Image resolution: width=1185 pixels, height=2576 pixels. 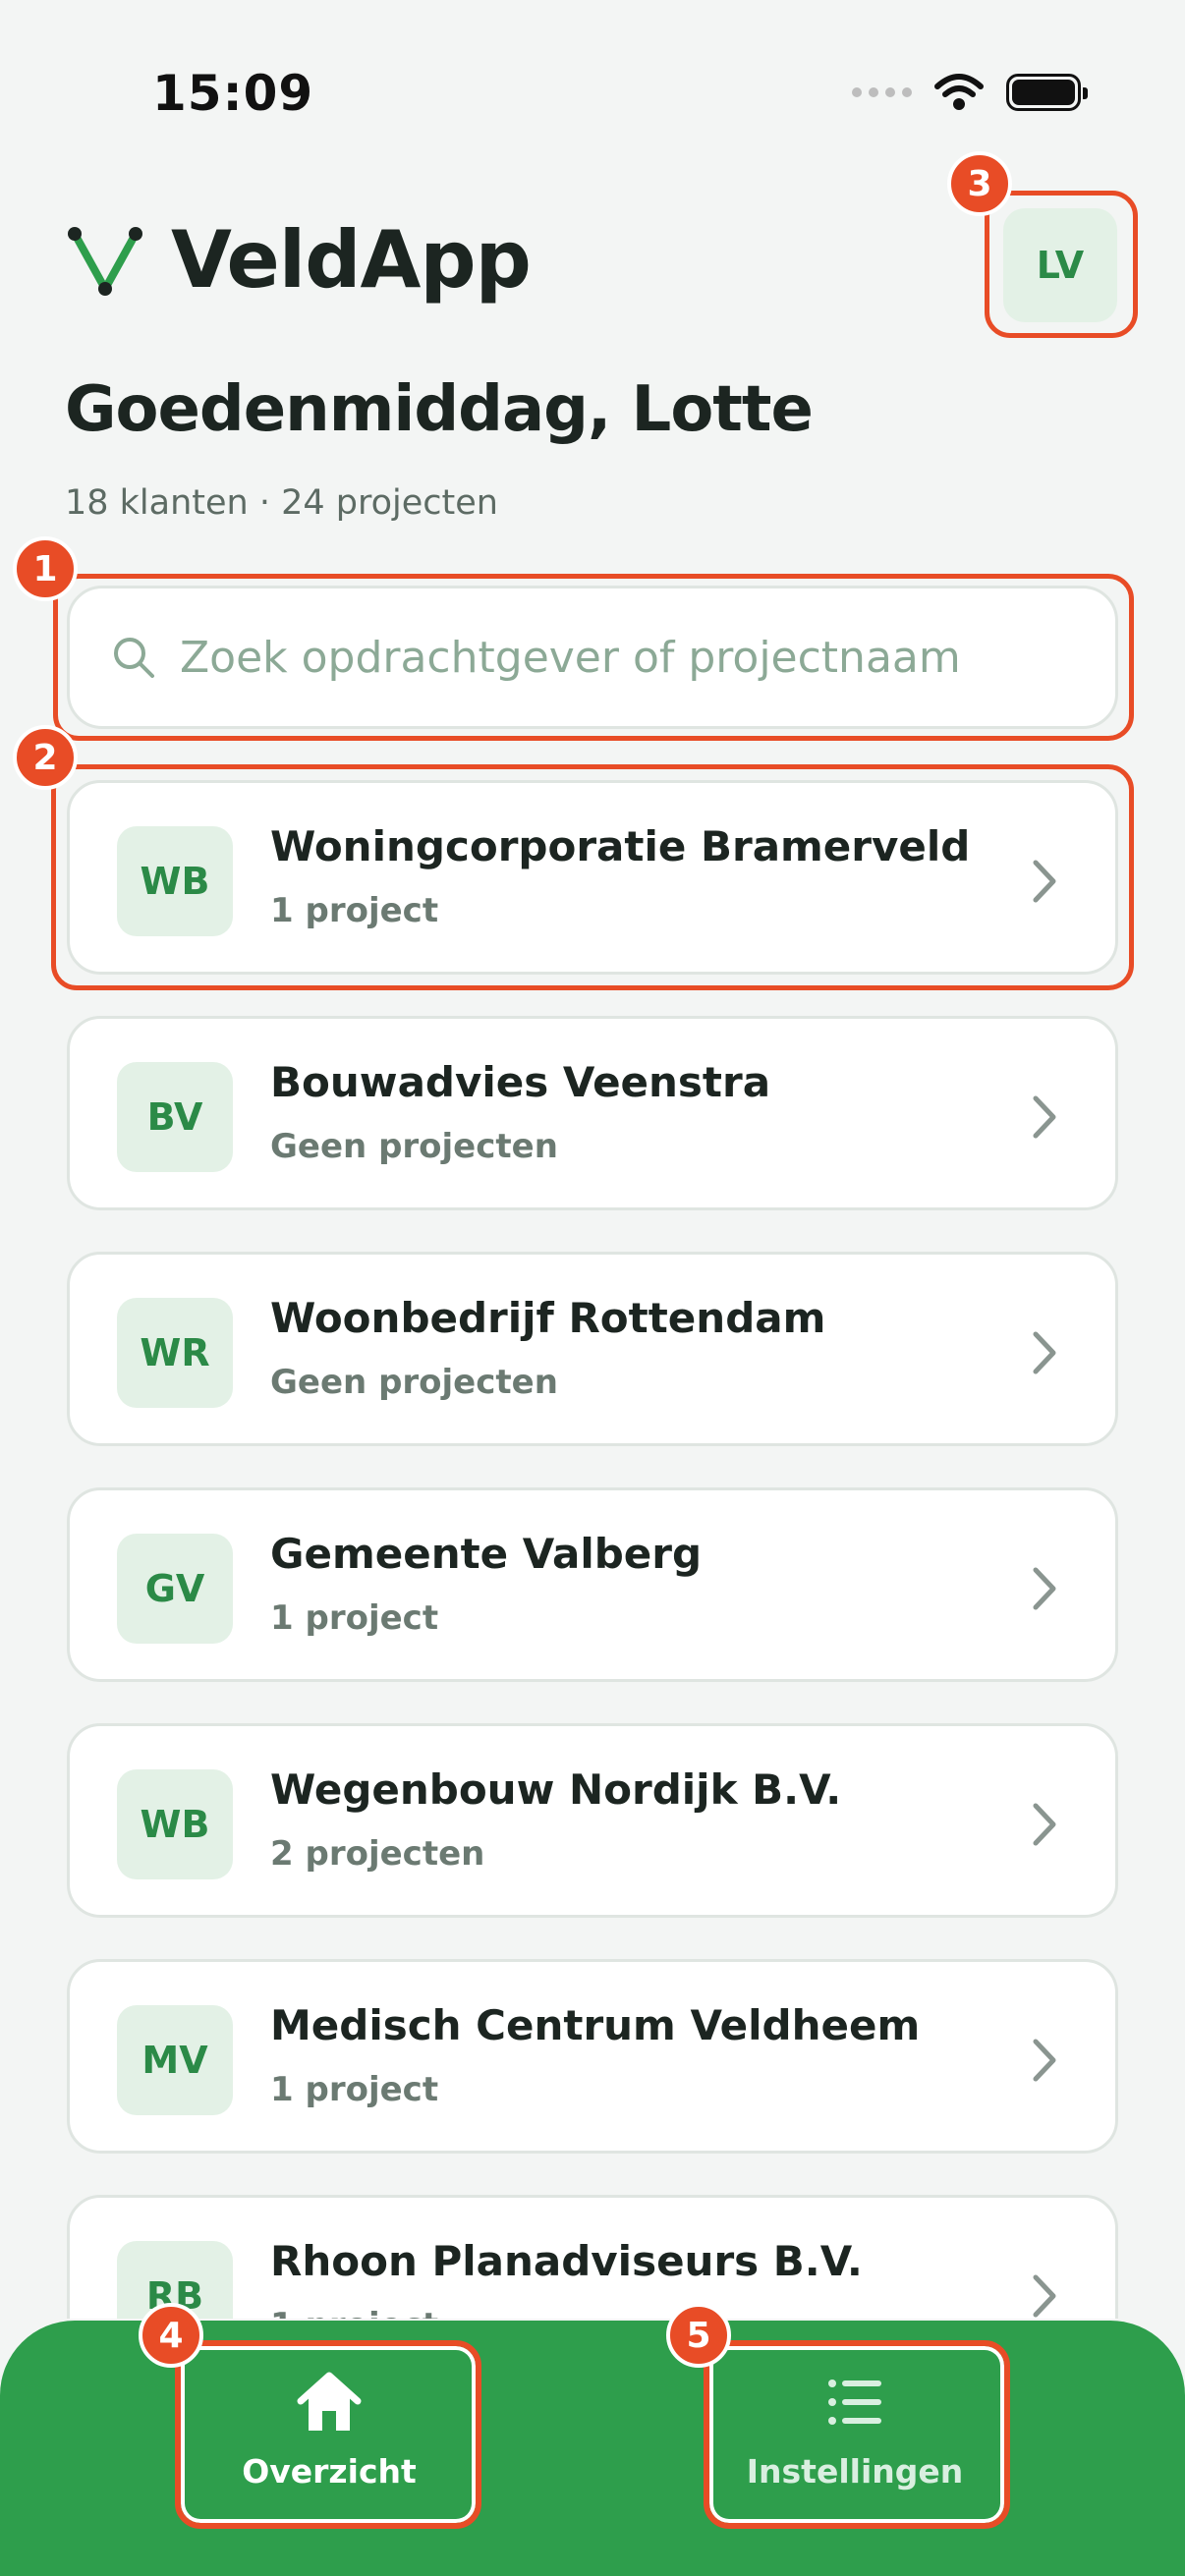 What do you see at coordinates (592, 1820) in the screenshot?
I see `client-card-wegenbouw-nordijk: WB Wegenbouw Nordijk B.V. 2 projecten` at bounding box center [592, 1820].